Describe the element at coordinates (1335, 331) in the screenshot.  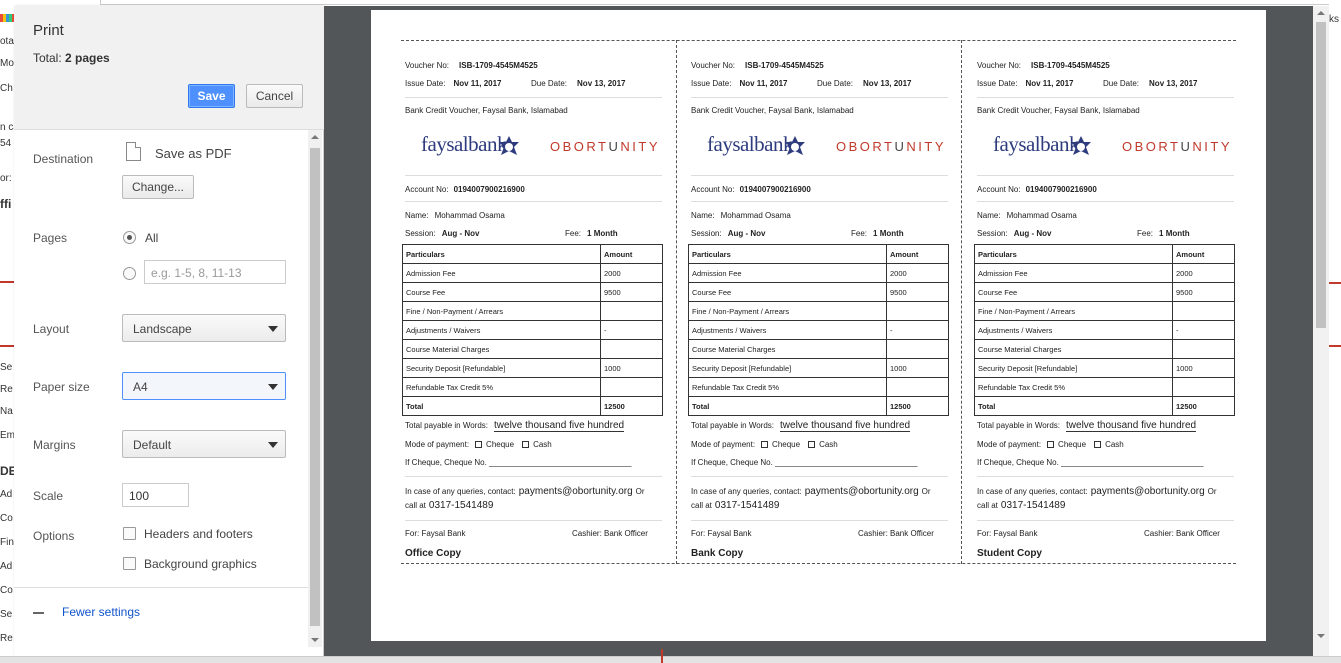
I see `background-page-right: ks` at that location.